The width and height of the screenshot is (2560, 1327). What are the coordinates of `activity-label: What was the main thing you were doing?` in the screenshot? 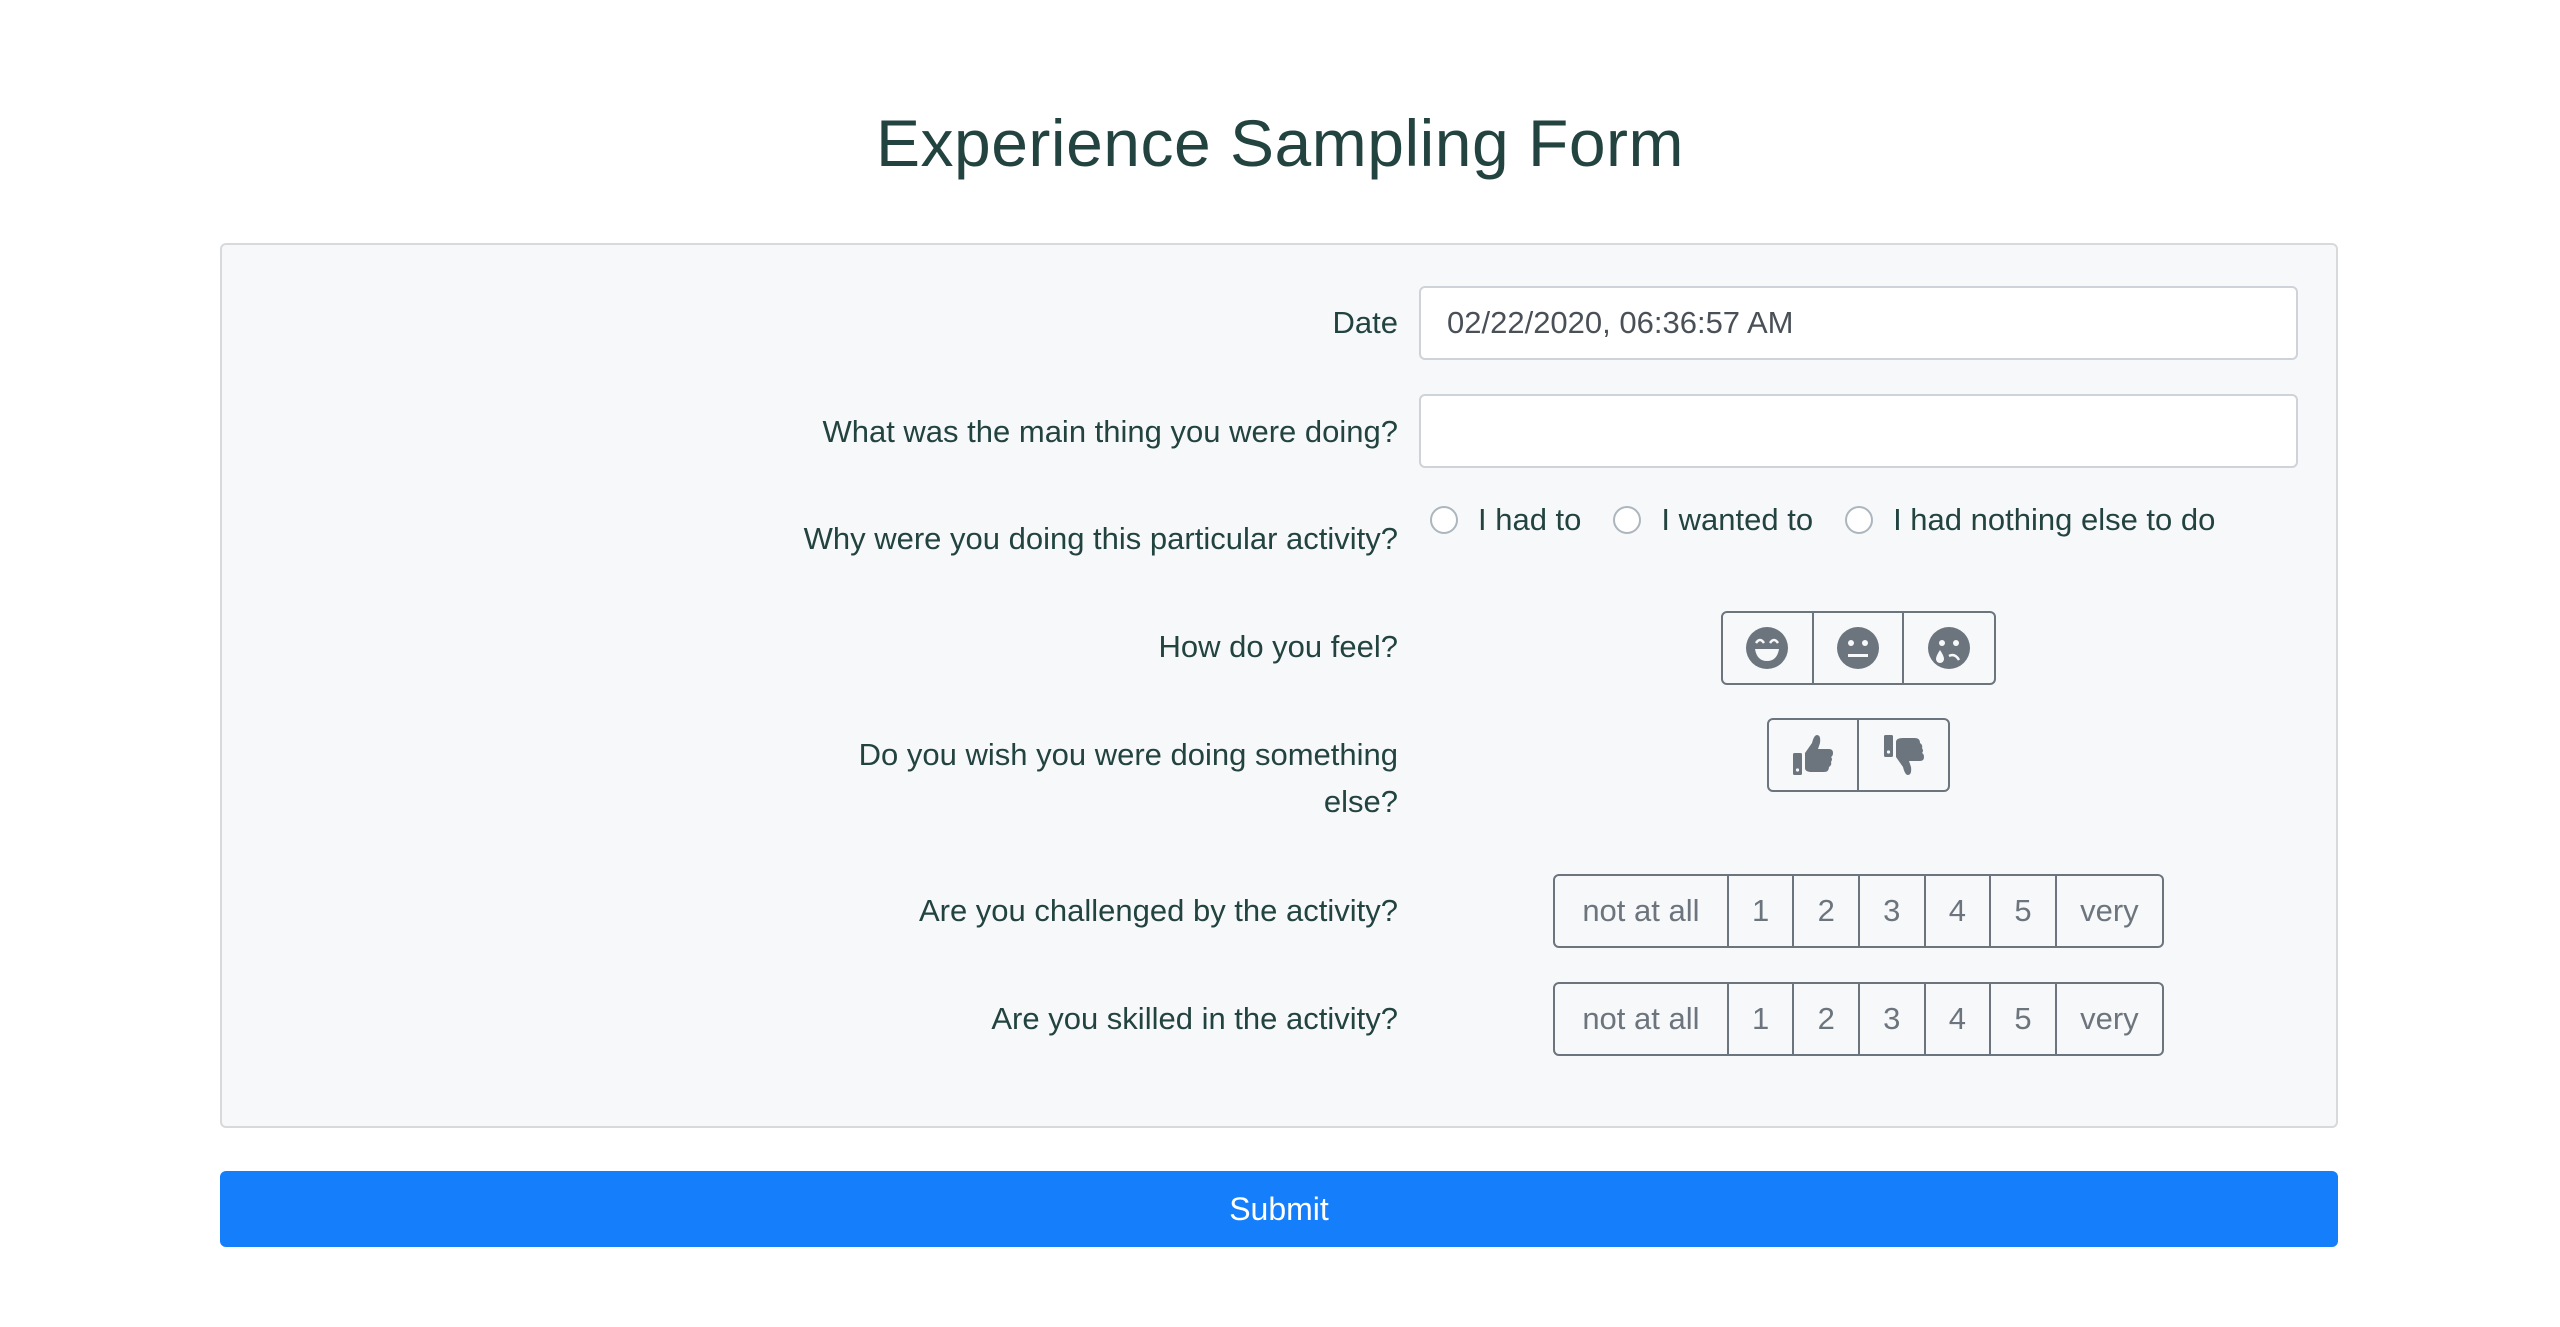 It's located at (1110, 431).